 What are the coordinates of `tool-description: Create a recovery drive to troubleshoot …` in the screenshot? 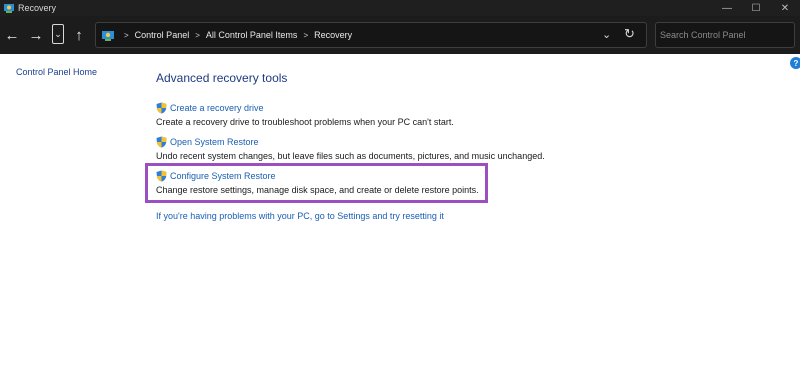 It's located at (305, 122).